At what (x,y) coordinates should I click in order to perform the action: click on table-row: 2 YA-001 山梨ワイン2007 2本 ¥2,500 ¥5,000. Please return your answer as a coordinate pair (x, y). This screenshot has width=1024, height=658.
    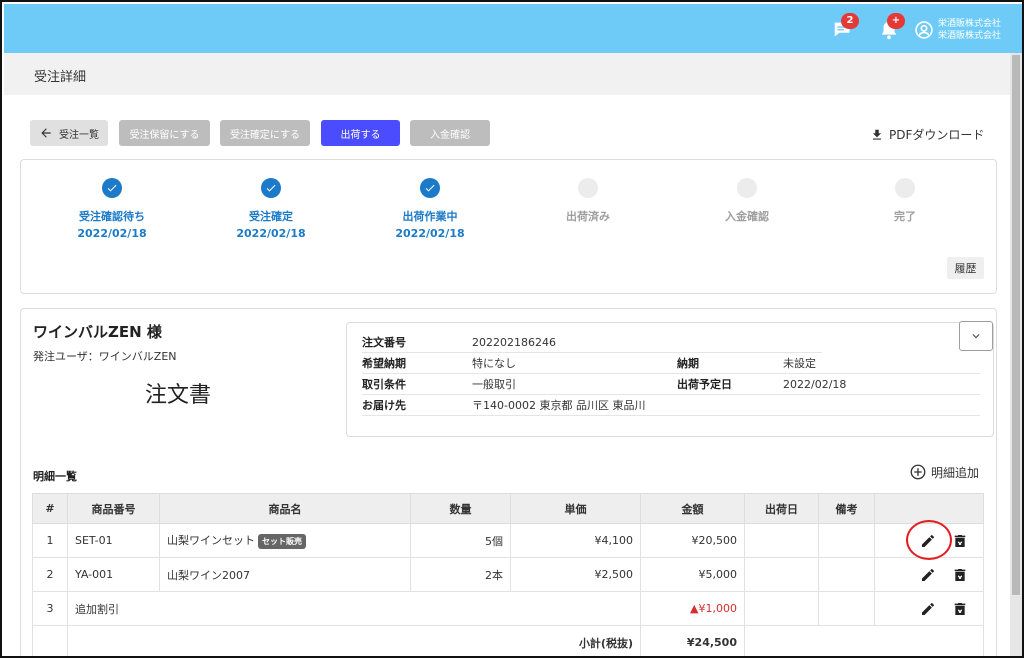
    Looking at the image, I should click on (508, 574).